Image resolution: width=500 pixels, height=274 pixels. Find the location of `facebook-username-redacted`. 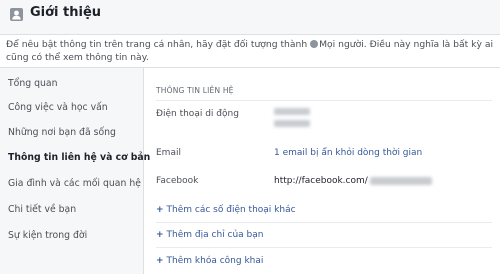

facebook-username-redacted is located at coordinates (401, 181).